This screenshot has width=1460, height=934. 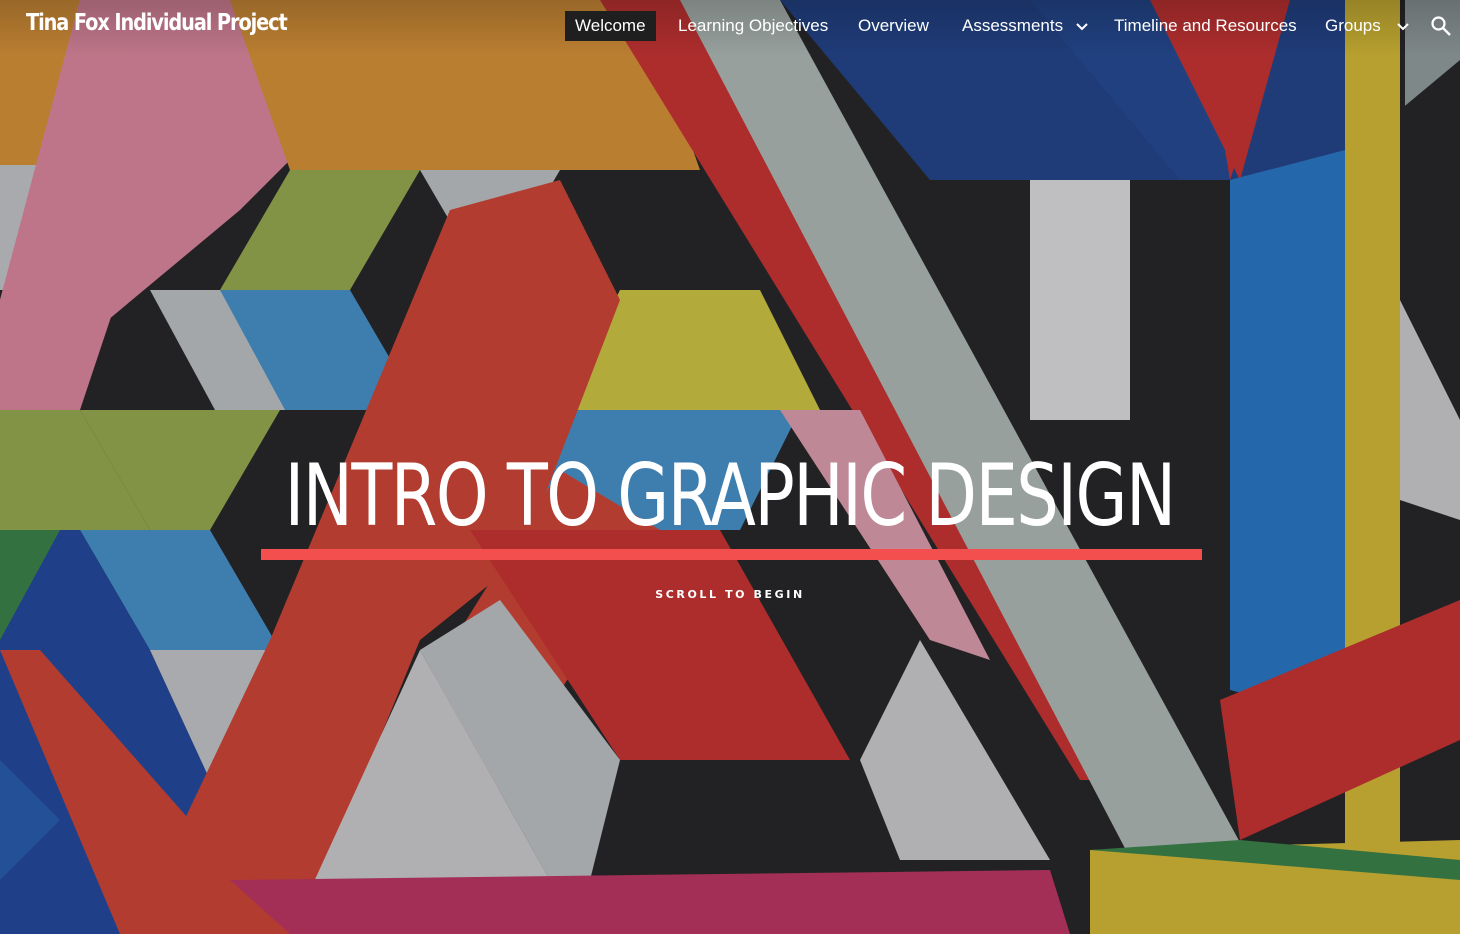 What do you see at coordinates (1353, 26) in the screenshot?
I see `nav-item-groups: Groups` at bounding box center [1353, 26].